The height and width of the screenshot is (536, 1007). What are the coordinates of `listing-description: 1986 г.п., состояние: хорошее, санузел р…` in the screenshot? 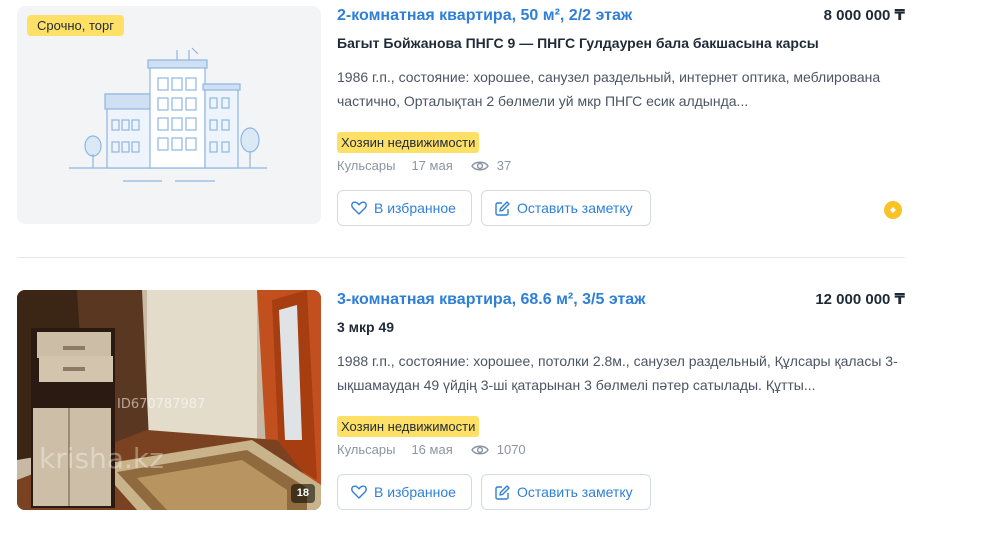 It's located at (609, 89).